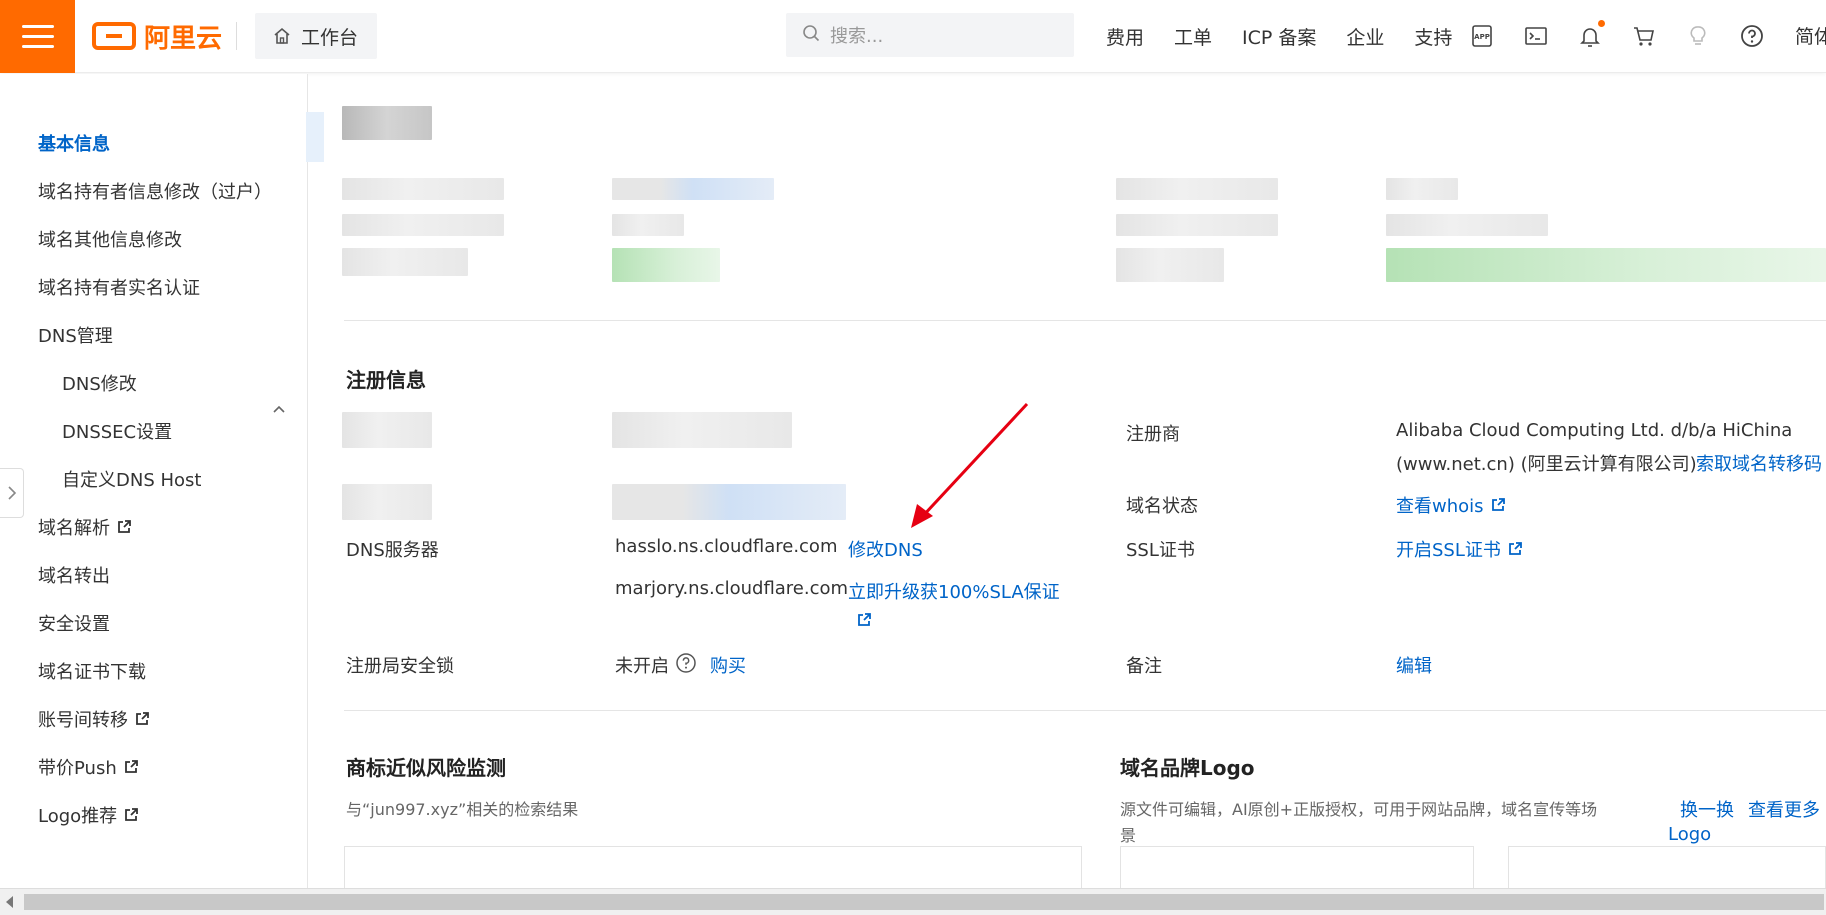 Image resolution: width=1826 pixels, height=915 pixels. I want to click on view-more-logo-link: 查看更多, so click(1784, 809).